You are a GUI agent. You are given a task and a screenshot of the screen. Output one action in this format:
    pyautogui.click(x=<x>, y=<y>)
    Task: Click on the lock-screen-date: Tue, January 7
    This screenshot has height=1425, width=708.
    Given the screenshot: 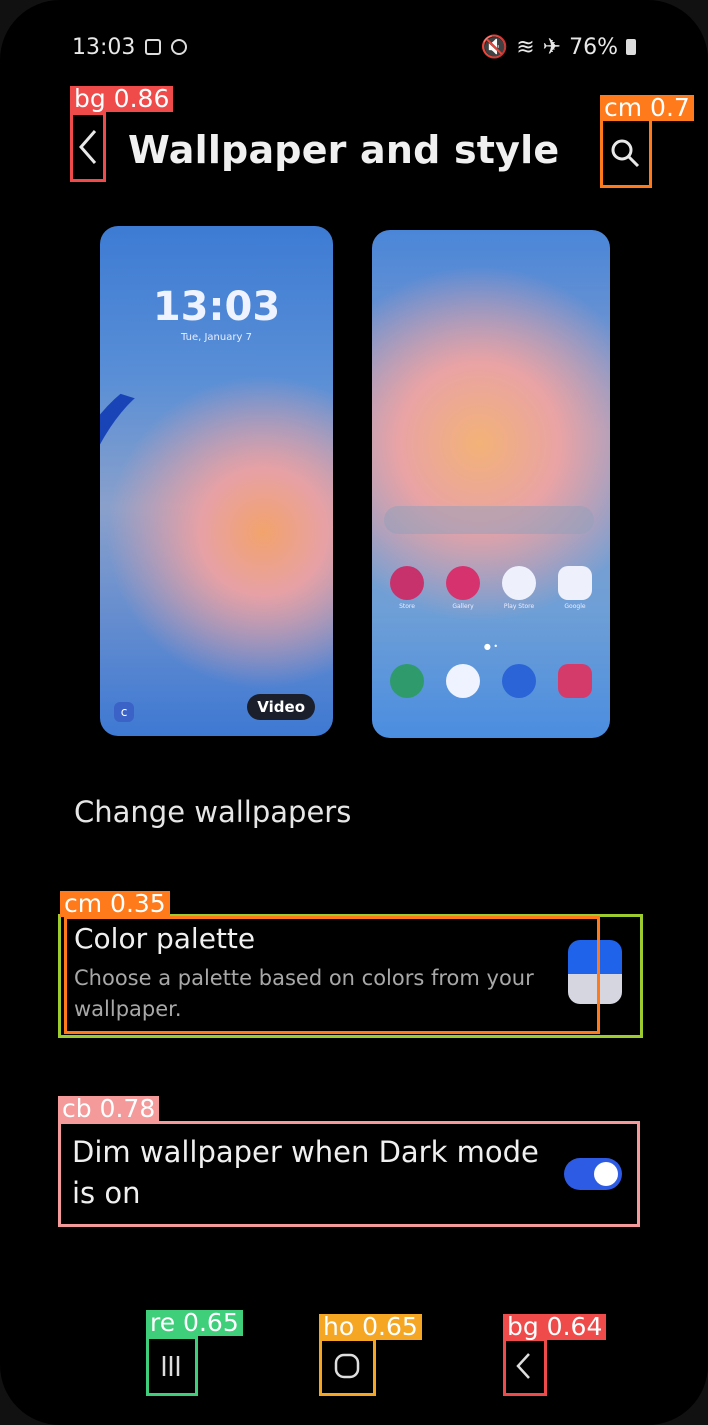 What is the action you would take?
    pyautogui.click(x=216, y=337)
    